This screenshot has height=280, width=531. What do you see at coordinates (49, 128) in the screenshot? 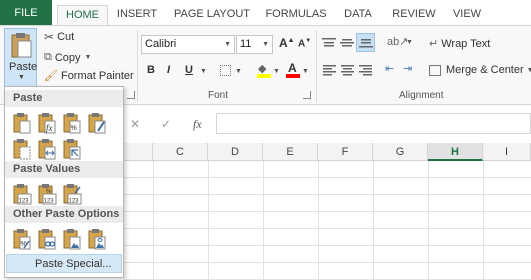
I see `svg-text: fx` at bounding box center [49, 128].